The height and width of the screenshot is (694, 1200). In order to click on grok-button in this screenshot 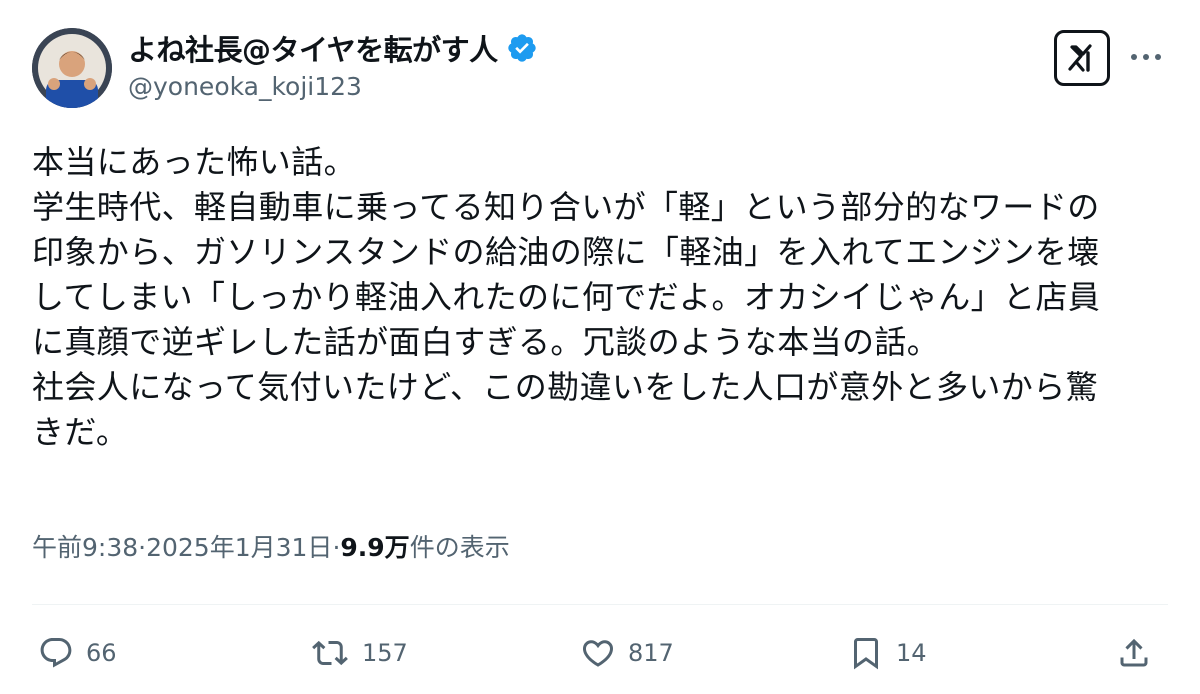, I will do `click(1082, 58)`.